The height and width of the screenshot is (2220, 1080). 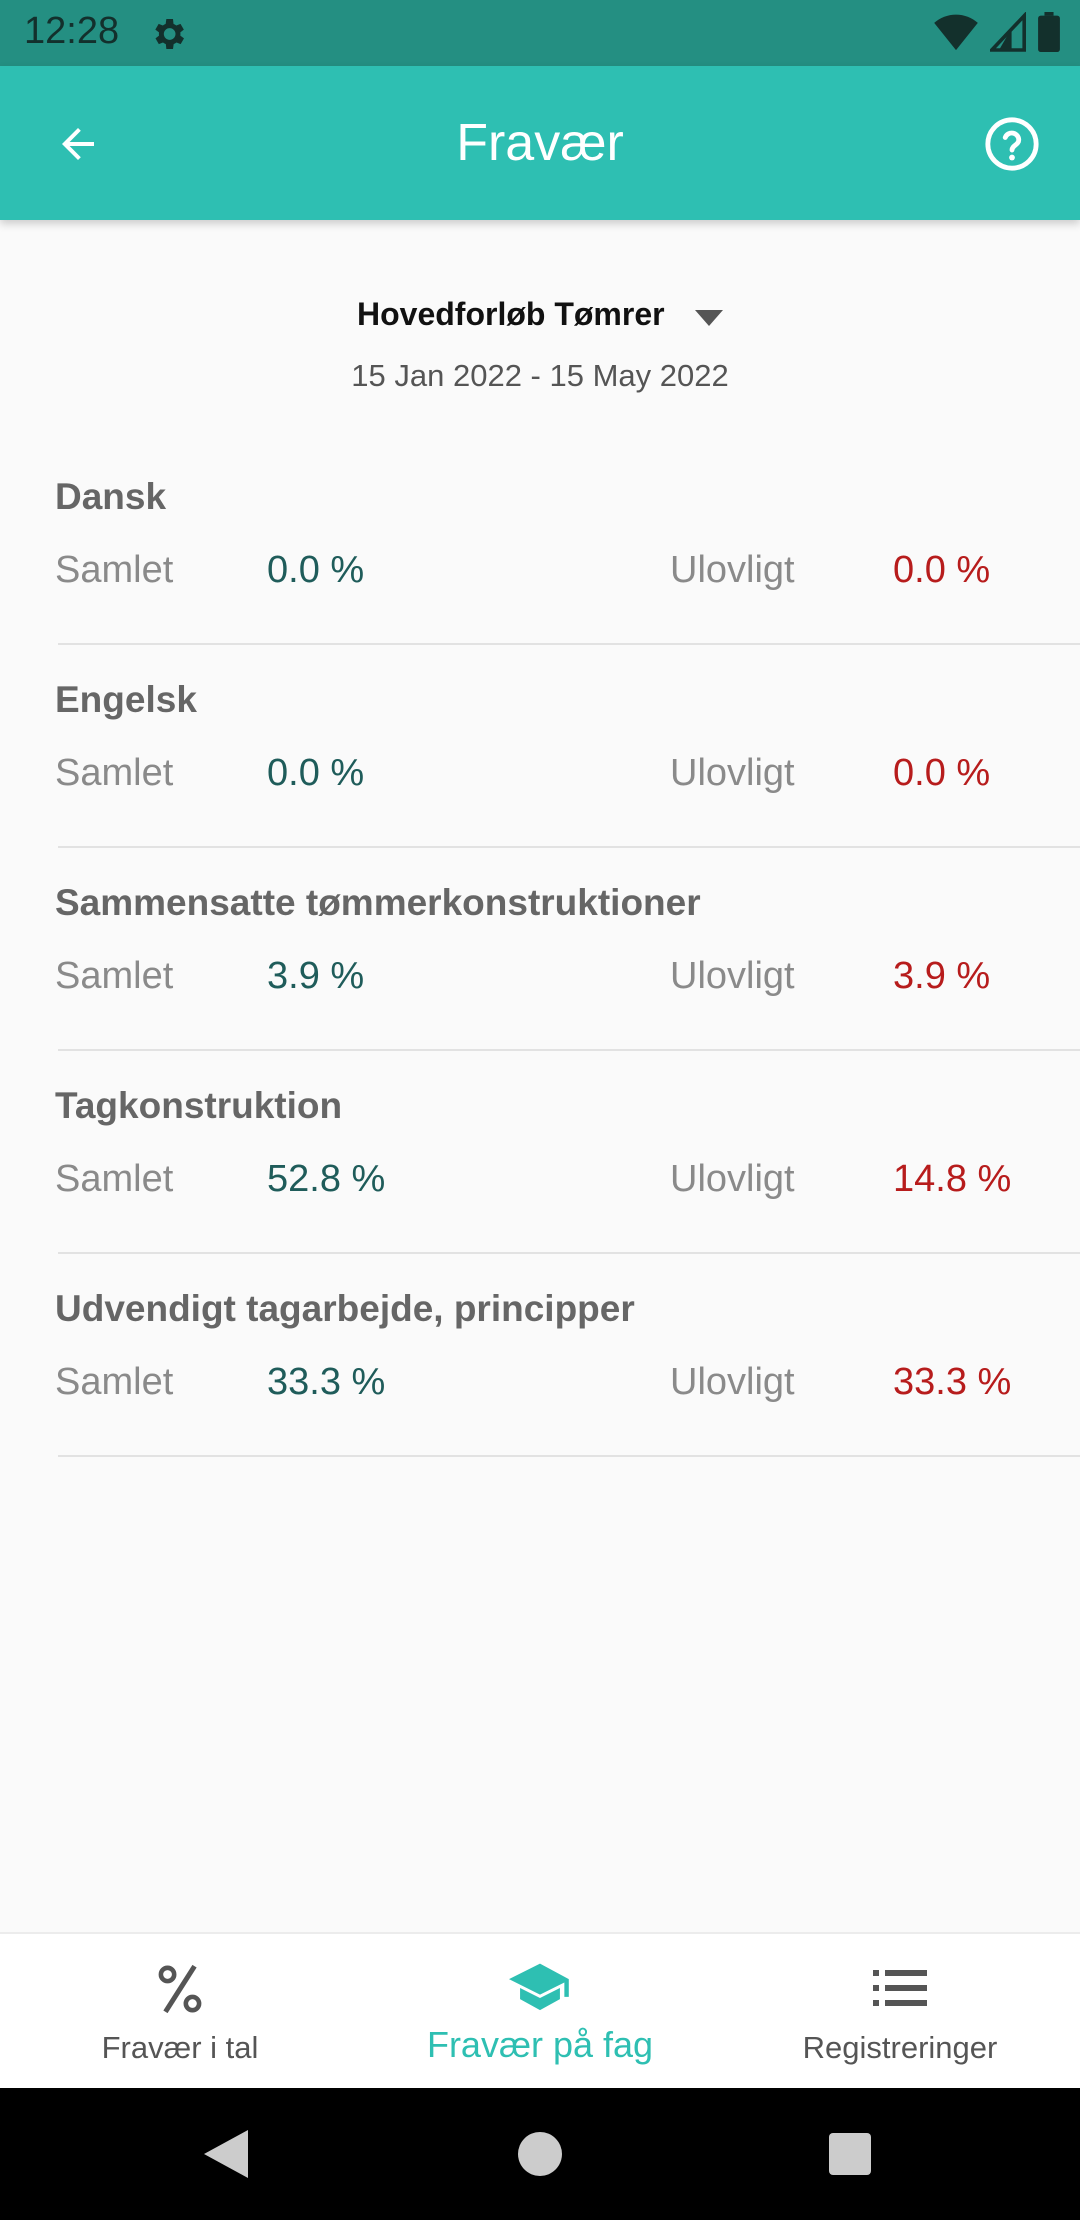 I want to click on illegal-value: 33.3 %, so click(x=952, y=1382).